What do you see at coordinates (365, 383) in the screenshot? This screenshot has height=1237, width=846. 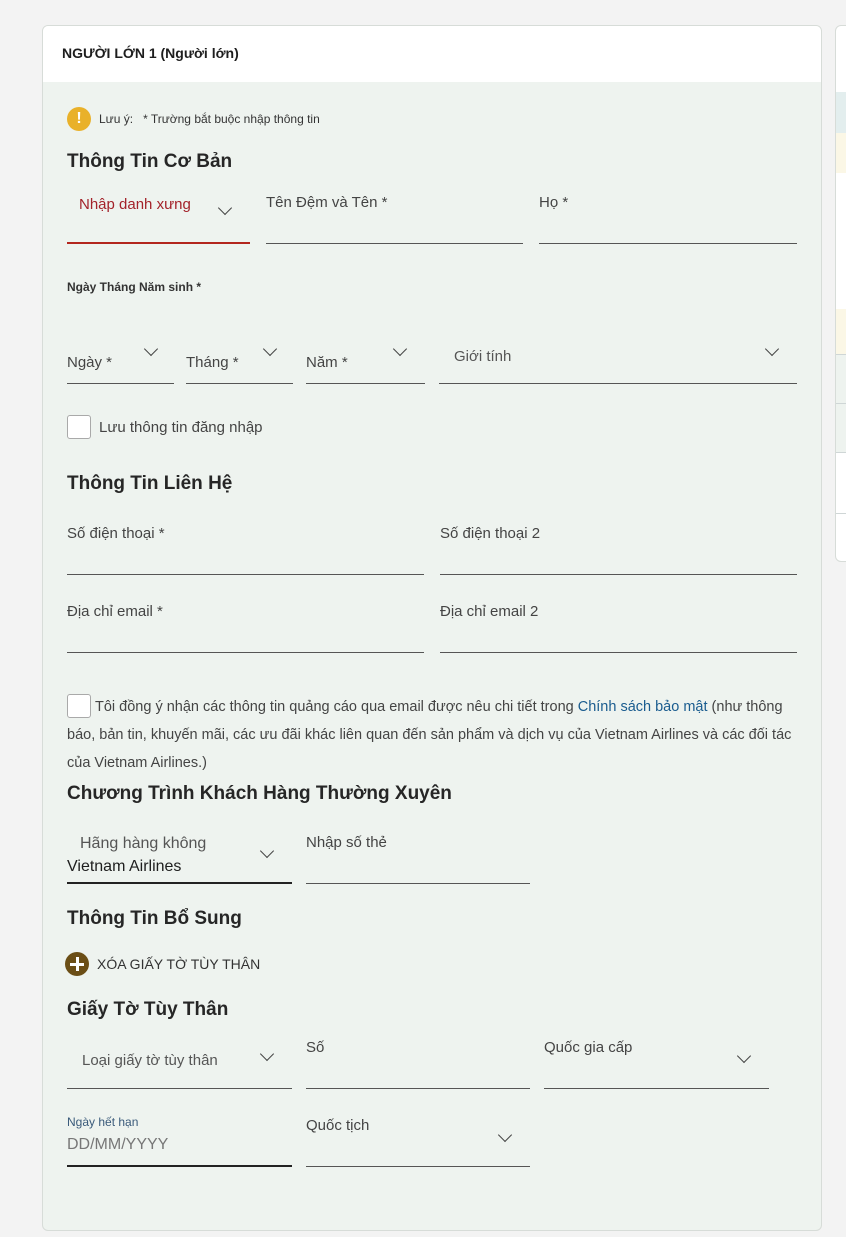 I see `year-underline` at bounding box center [365, 383].